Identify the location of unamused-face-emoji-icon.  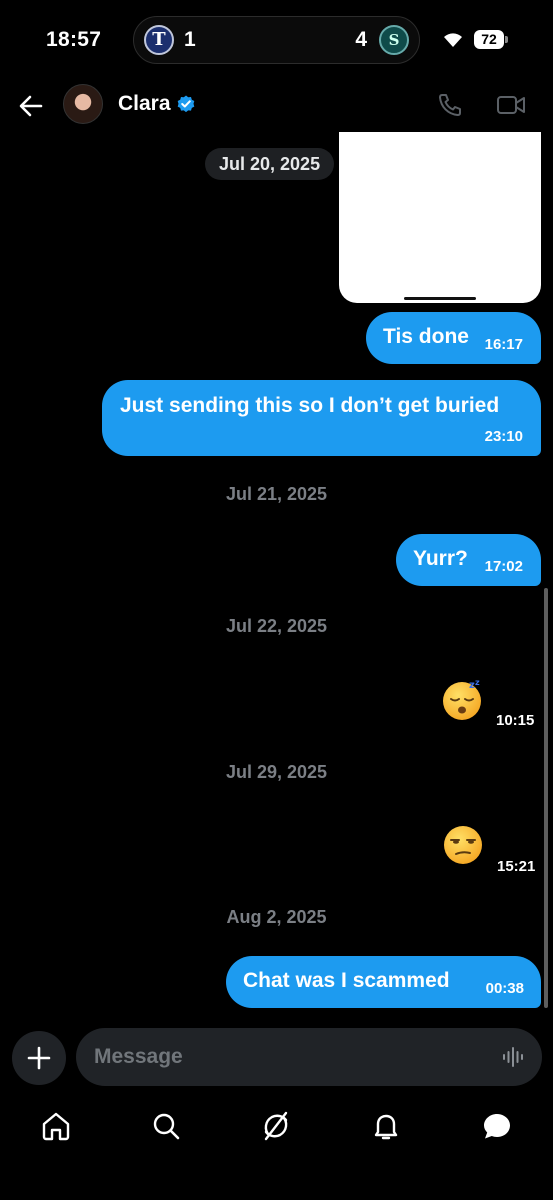
(463, 845).